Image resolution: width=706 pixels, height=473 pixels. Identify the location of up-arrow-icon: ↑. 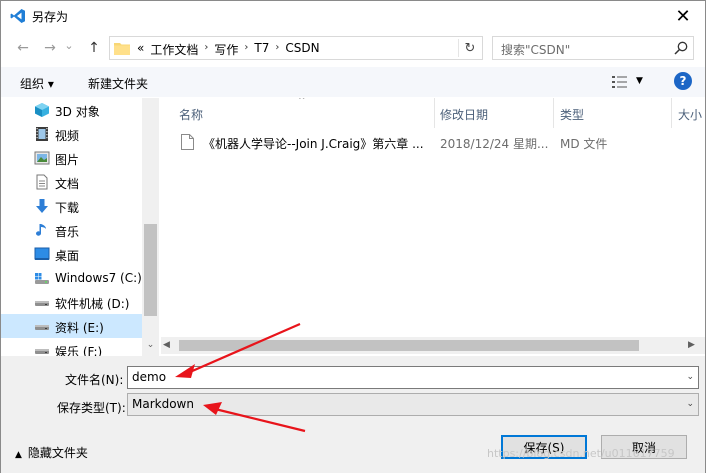
(94, 48).